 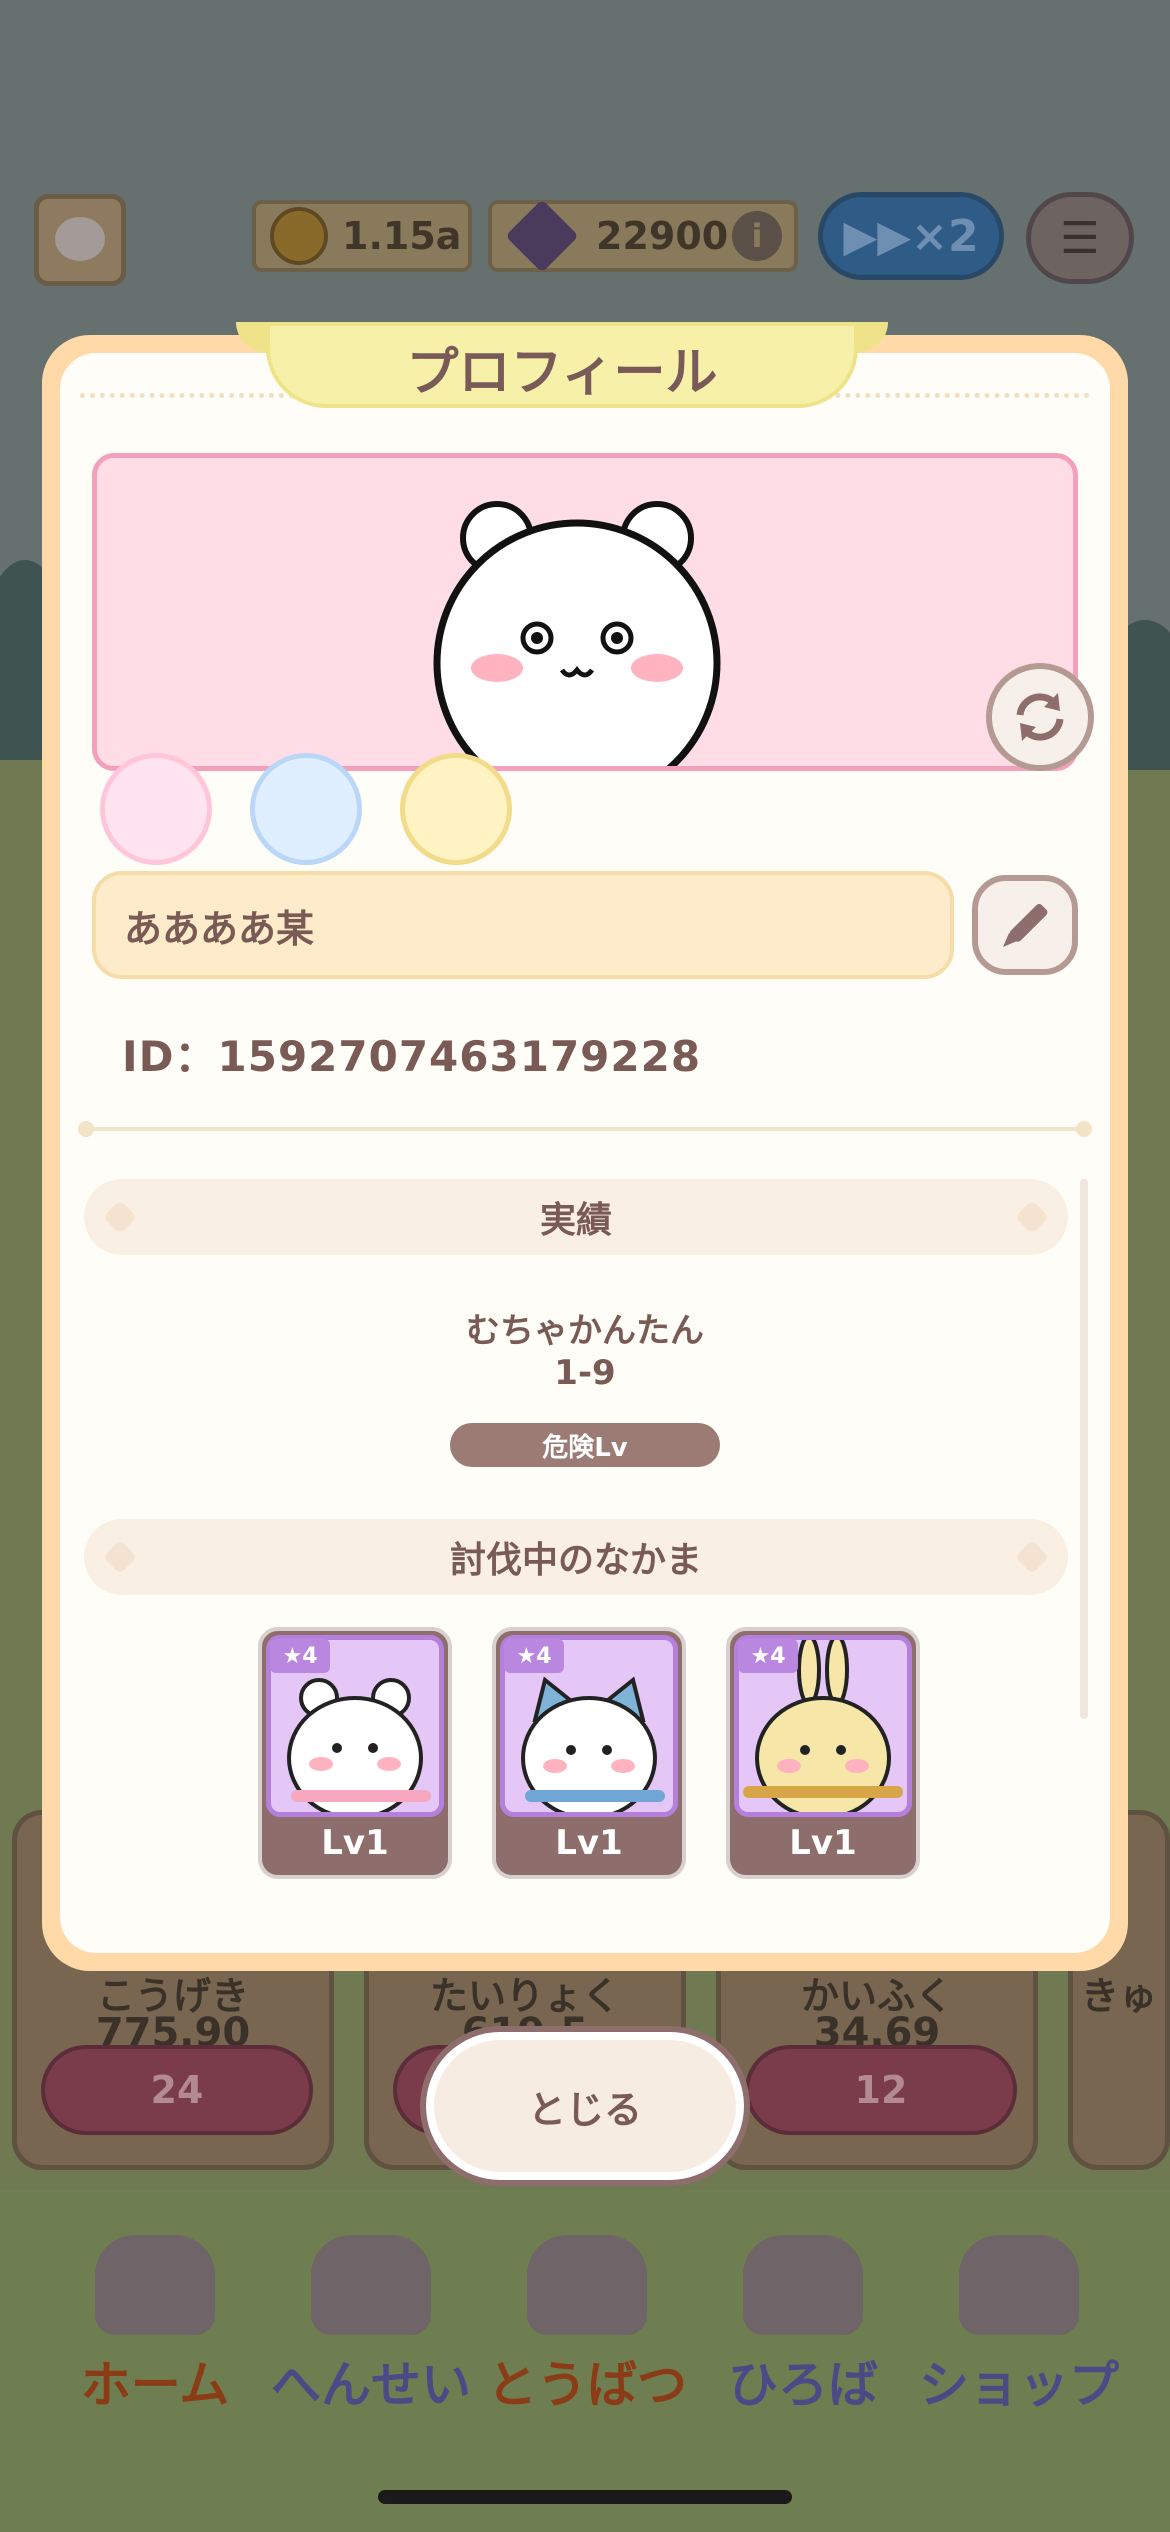 What do you see at coordinates (306, 809) in the screenshot?
I see `character-select-blue-cat` at bounding box center [306, 809].